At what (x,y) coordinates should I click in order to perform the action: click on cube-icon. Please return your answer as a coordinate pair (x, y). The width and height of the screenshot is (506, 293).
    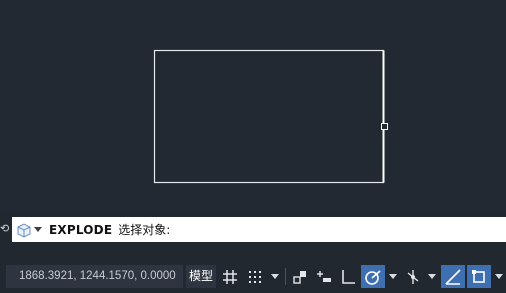
    Looking at the image, I should click on (24, 230).